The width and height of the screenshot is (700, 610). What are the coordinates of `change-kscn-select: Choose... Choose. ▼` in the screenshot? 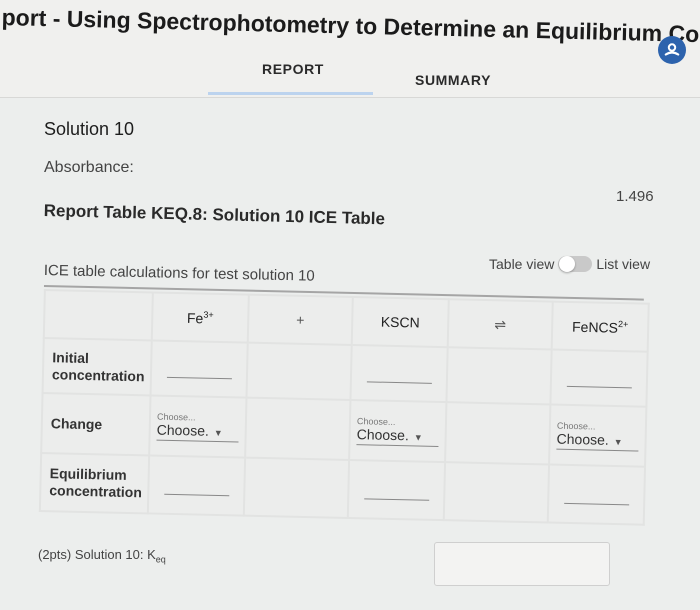 It's located at (397, 431).